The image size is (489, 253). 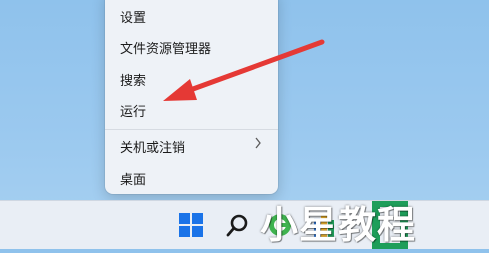 What do you see at coordinates (191, 177) in the screenshot?
I see `menu-item-desktop: 桌面` at bounding box center [191, 177].